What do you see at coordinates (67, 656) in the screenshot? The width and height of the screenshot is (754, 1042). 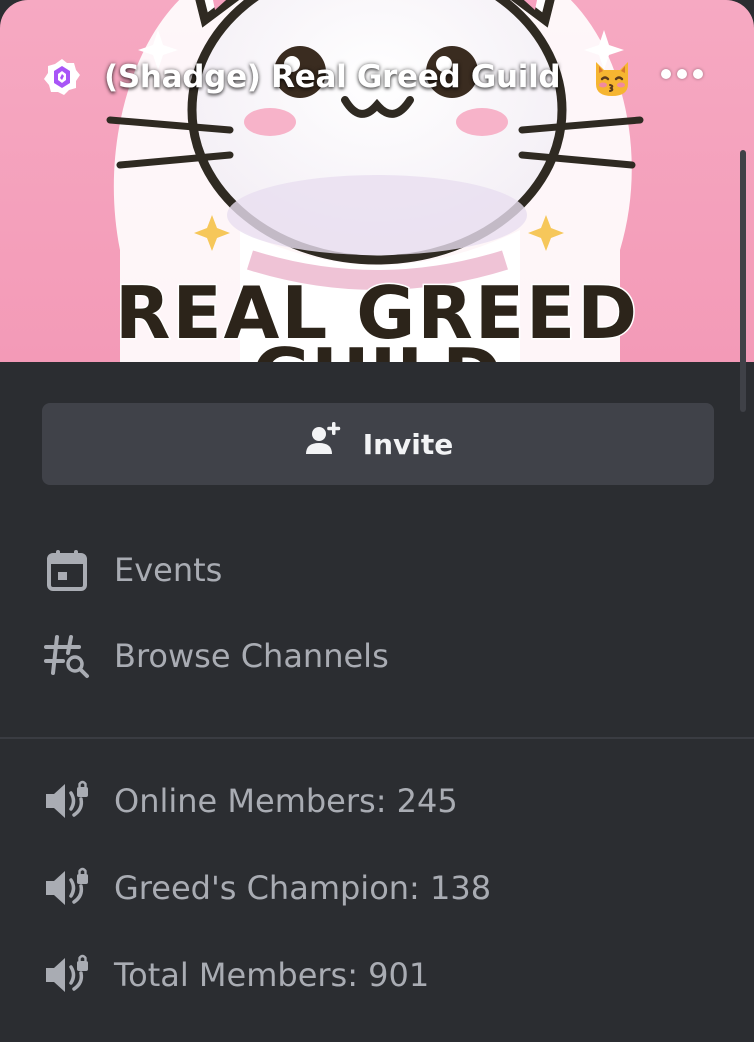 I see `browse-channels-icon` at bounding box center [67, 656].